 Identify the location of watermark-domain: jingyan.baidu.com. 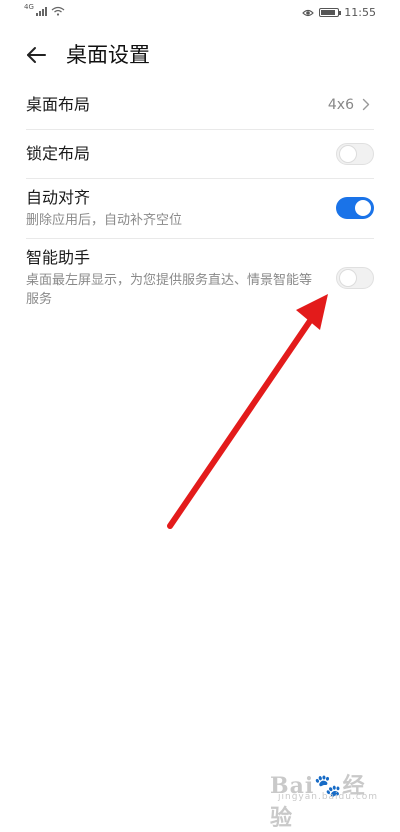
(328, 797).